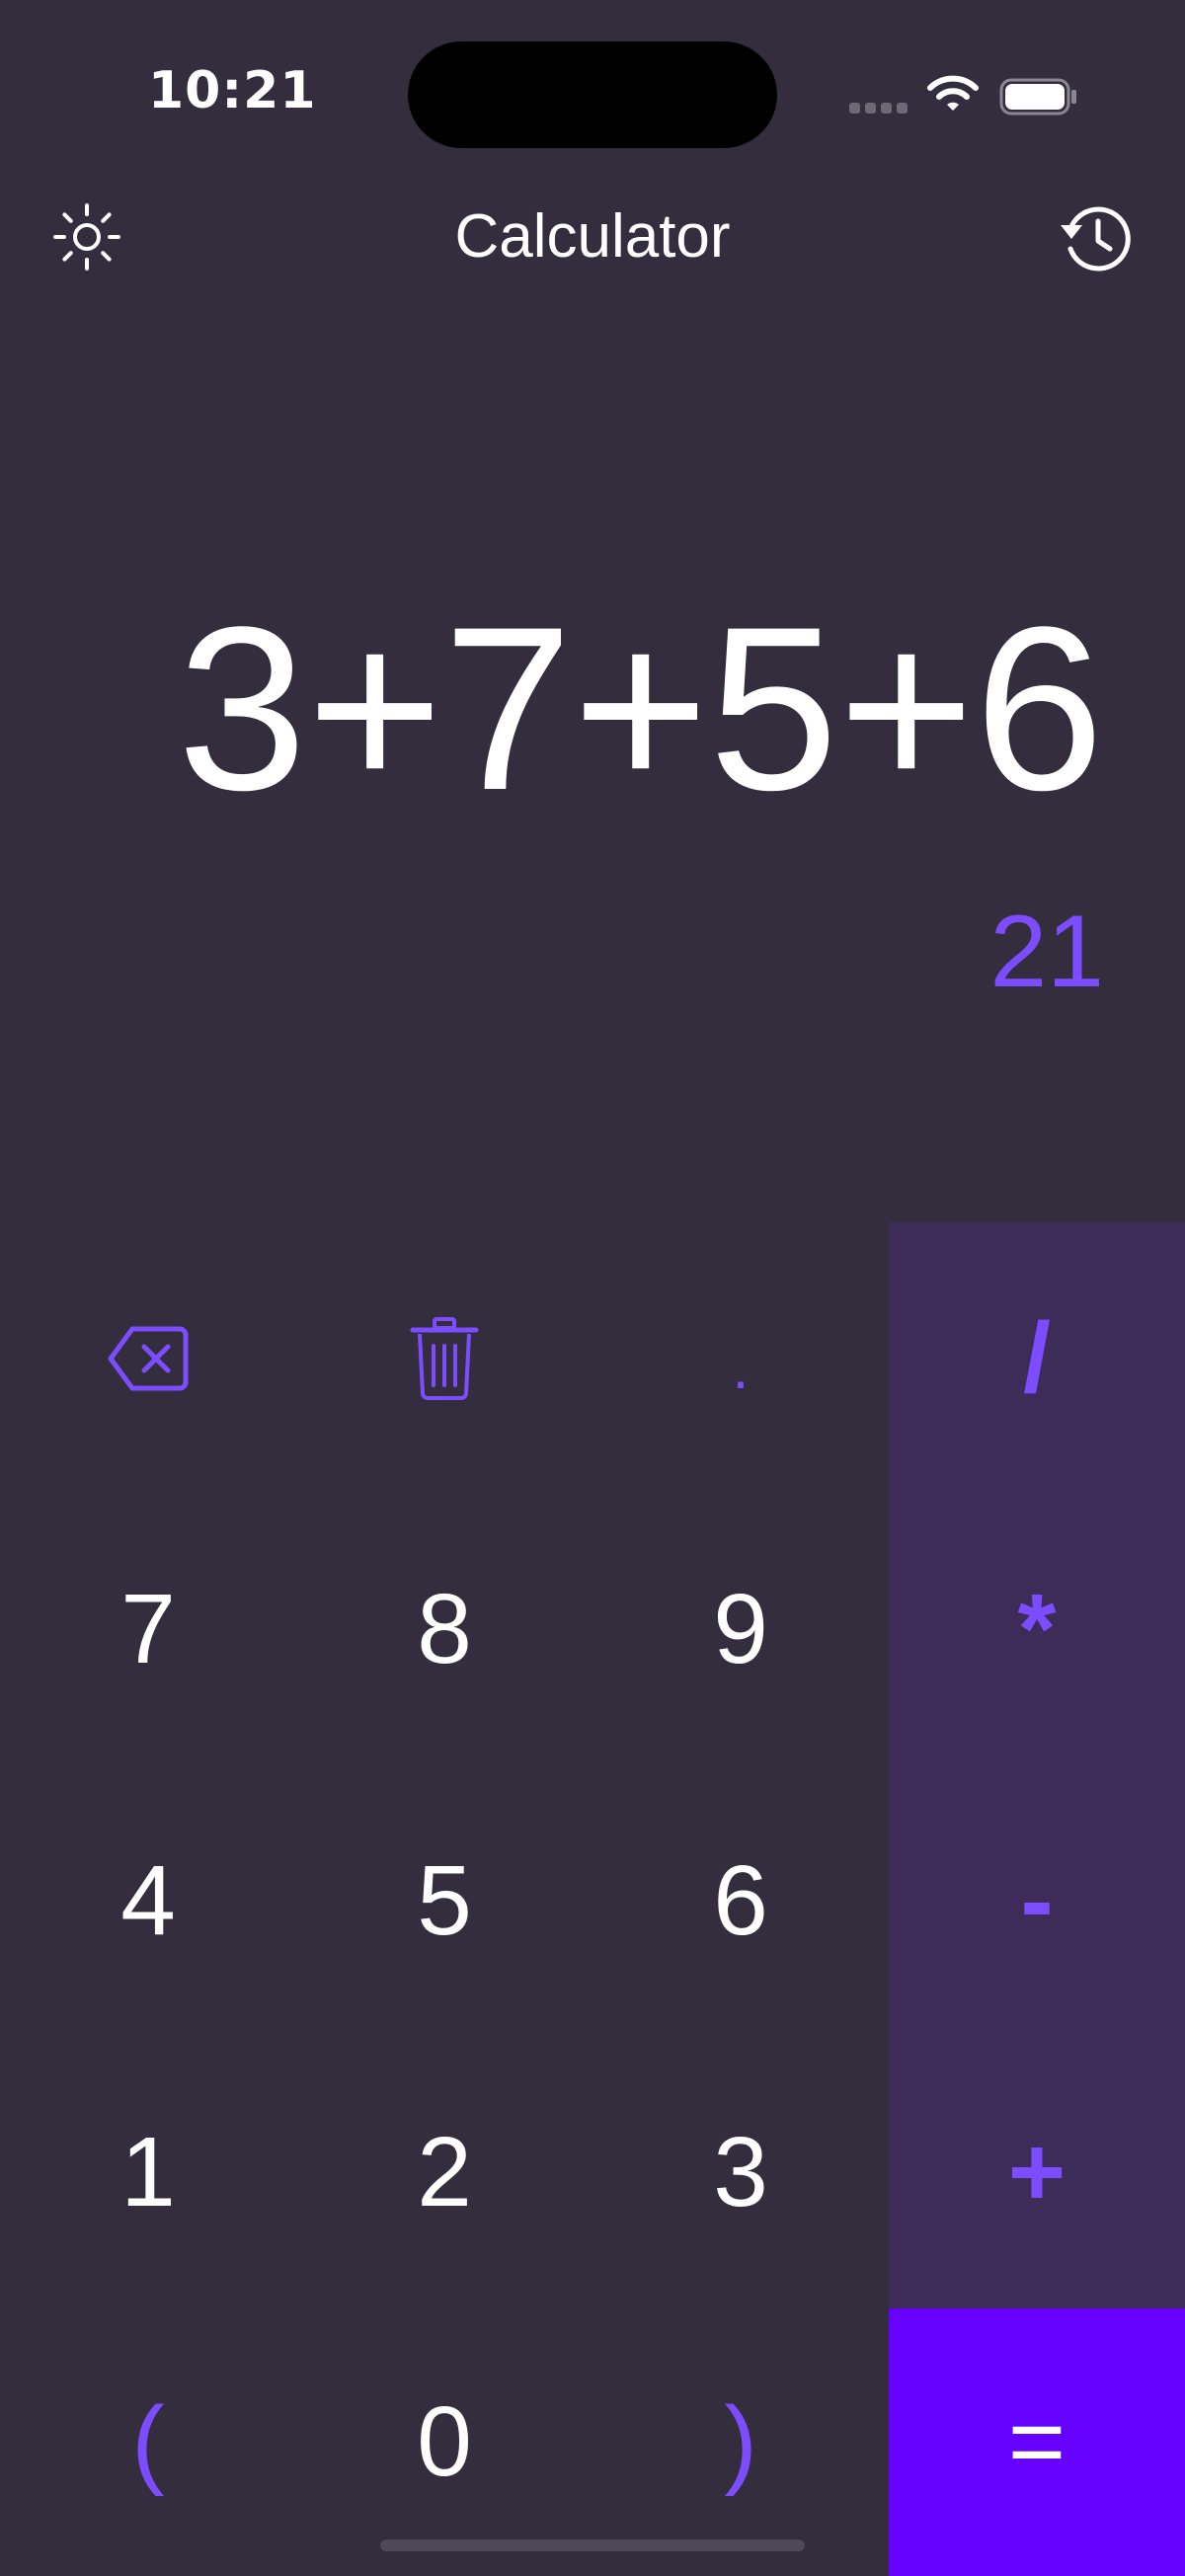 The width and height of the screenshot is (1185, 2576). I want to click on clear-button, so click(444, 1358).